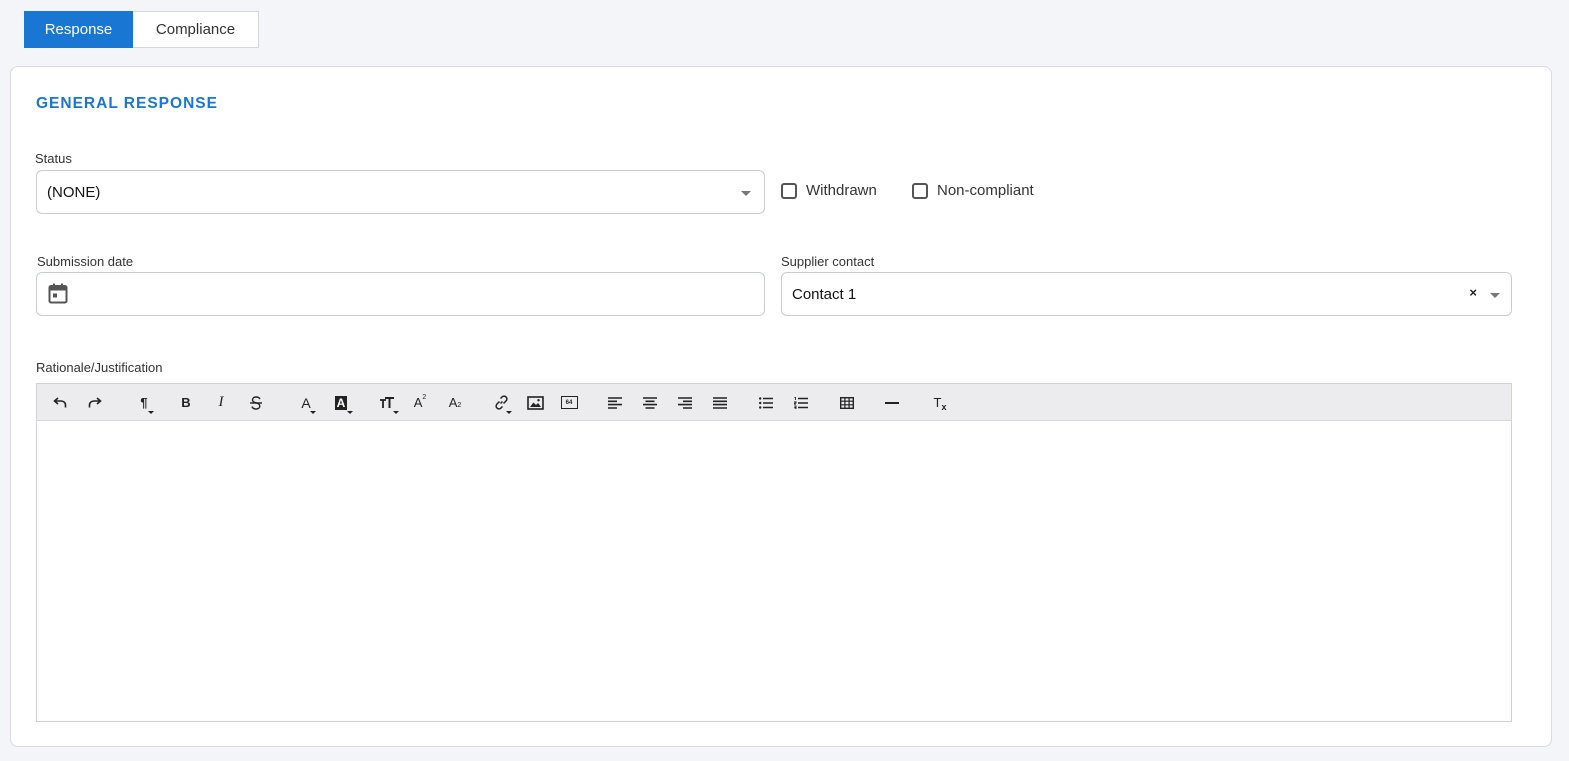 This screenshot has width=1569, height=761. Describe the element at coordinates (400, 294) in the screenshot. I see `submission-date-input` at that location.